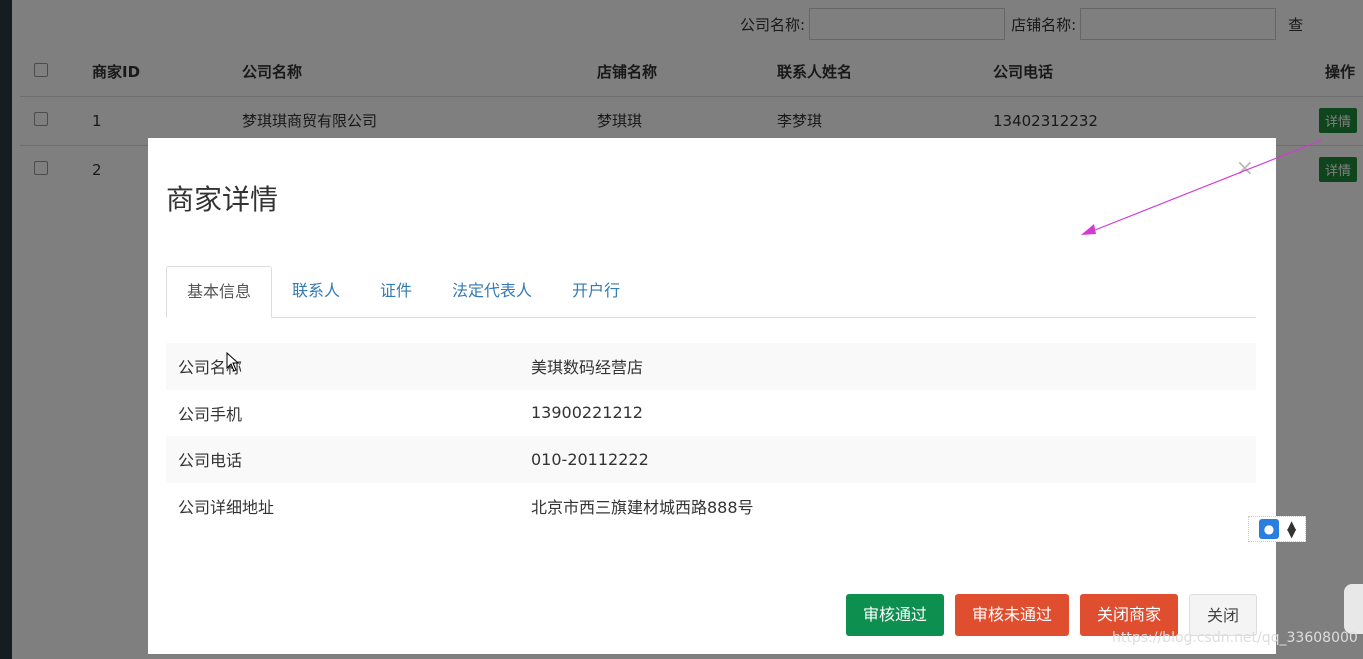 This screenshot has width=1363, height=659. I want to click on close-icon: ×, so click(1245, 168).